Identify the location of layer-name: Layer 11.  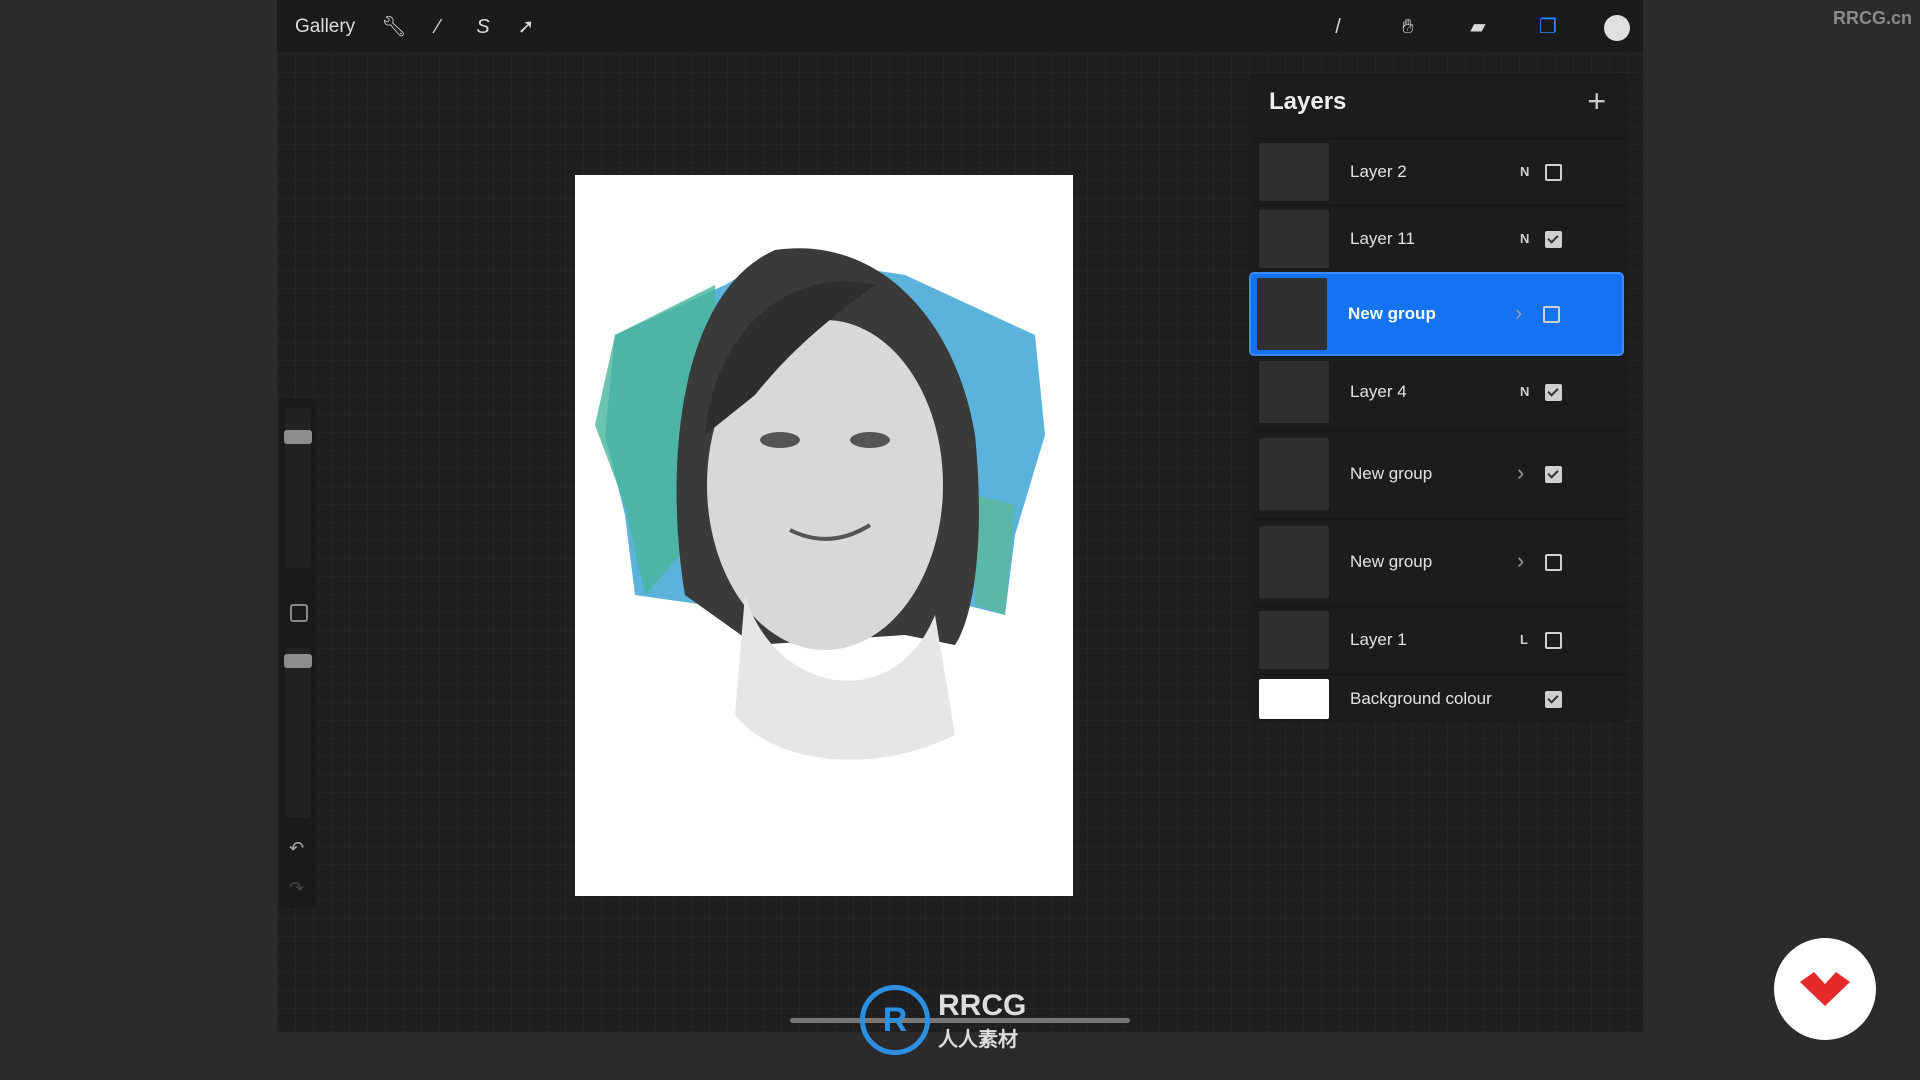
(1382, 238).